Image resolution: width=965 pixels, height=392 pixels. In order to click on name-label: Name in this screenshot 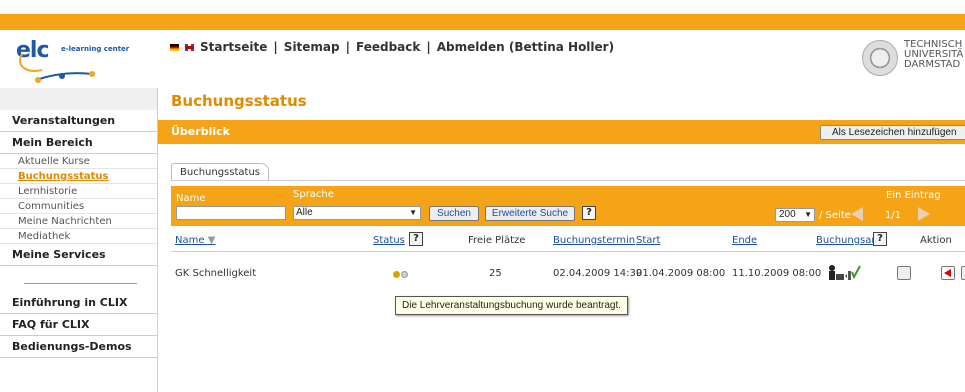, I will do `click(191, 198)`.